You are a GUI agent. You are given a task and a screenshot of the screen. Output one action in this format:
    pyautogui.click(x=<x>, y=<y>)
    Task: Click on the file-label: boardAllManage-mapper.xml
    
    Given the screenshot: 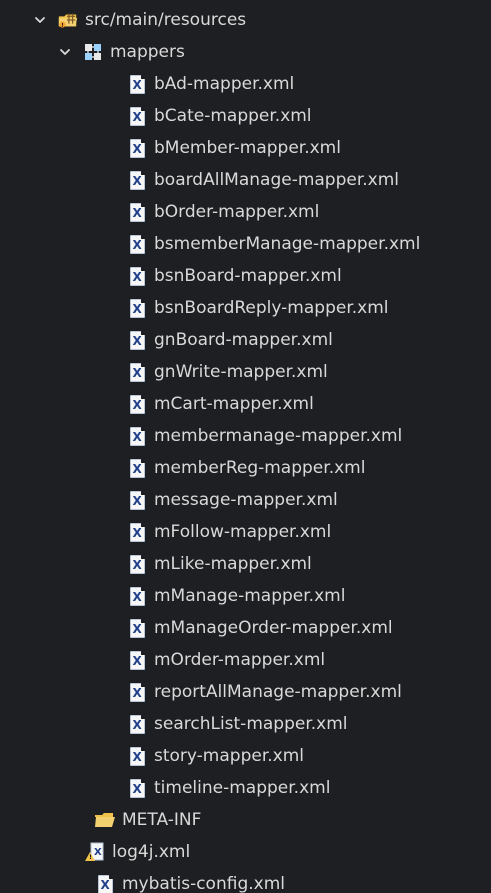 What is the action you would take?
    pyautogui.click(x=277, y=180)
    